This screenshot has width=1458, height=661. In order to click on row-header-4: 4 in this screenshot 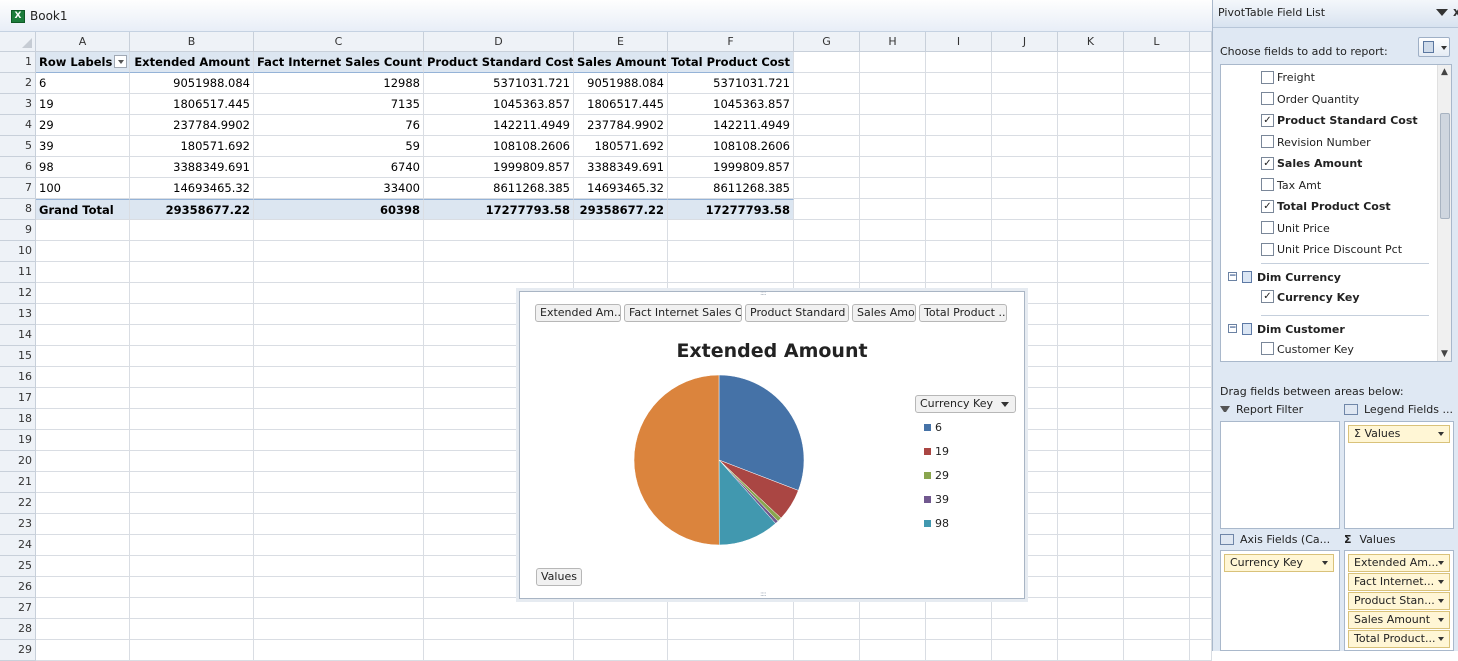, I will do `click(18, 125)`.